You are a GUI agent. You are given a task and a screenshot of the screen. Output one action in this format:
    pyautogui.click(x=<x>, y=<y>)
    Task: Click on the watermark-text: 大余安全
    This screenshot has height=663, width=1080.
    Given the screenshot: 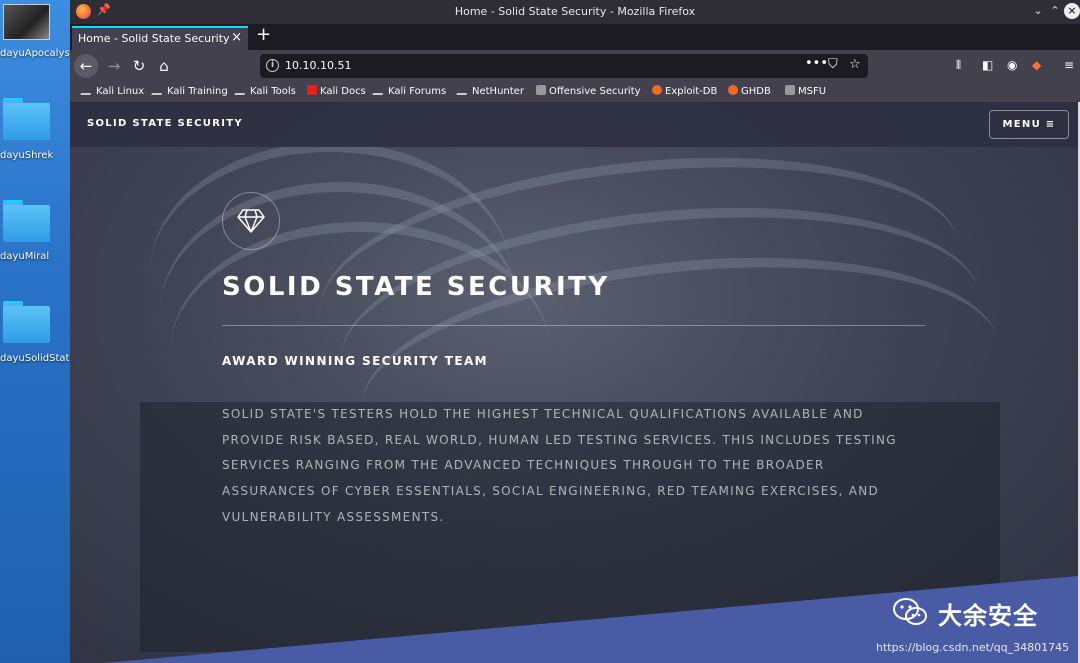 What is the action you would take?
    pyautogui.click(x=988, y=616)
    